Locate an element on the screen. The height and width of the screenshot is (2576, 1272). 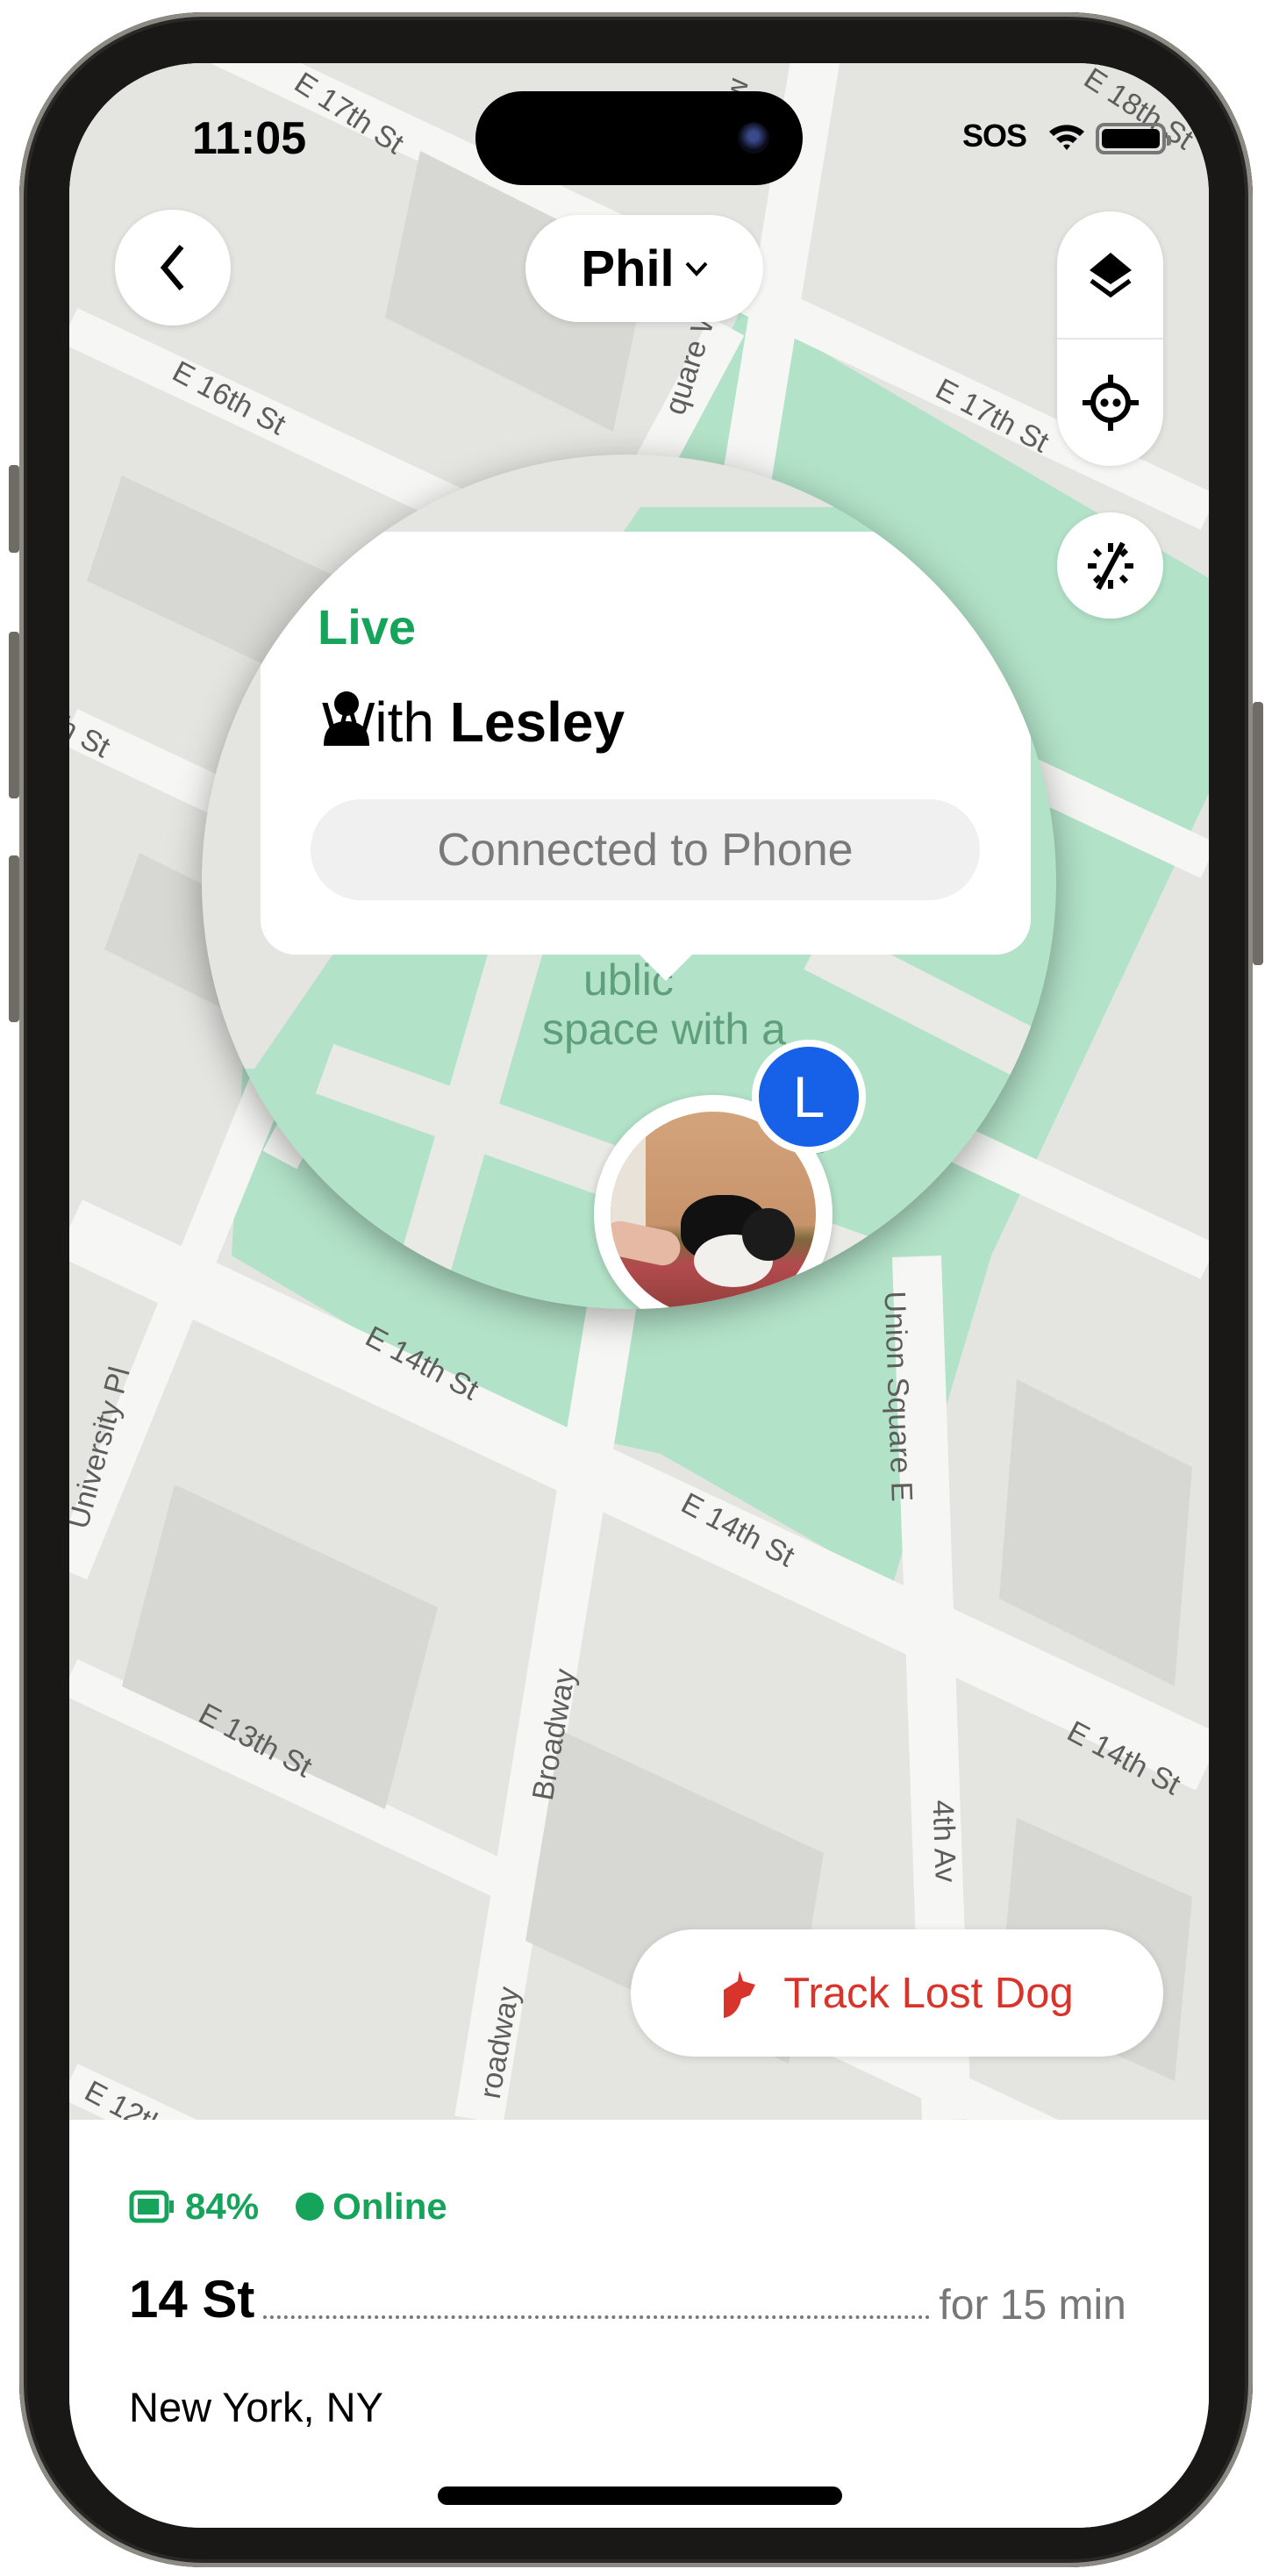
divider is located at coordinates (1110, 339).